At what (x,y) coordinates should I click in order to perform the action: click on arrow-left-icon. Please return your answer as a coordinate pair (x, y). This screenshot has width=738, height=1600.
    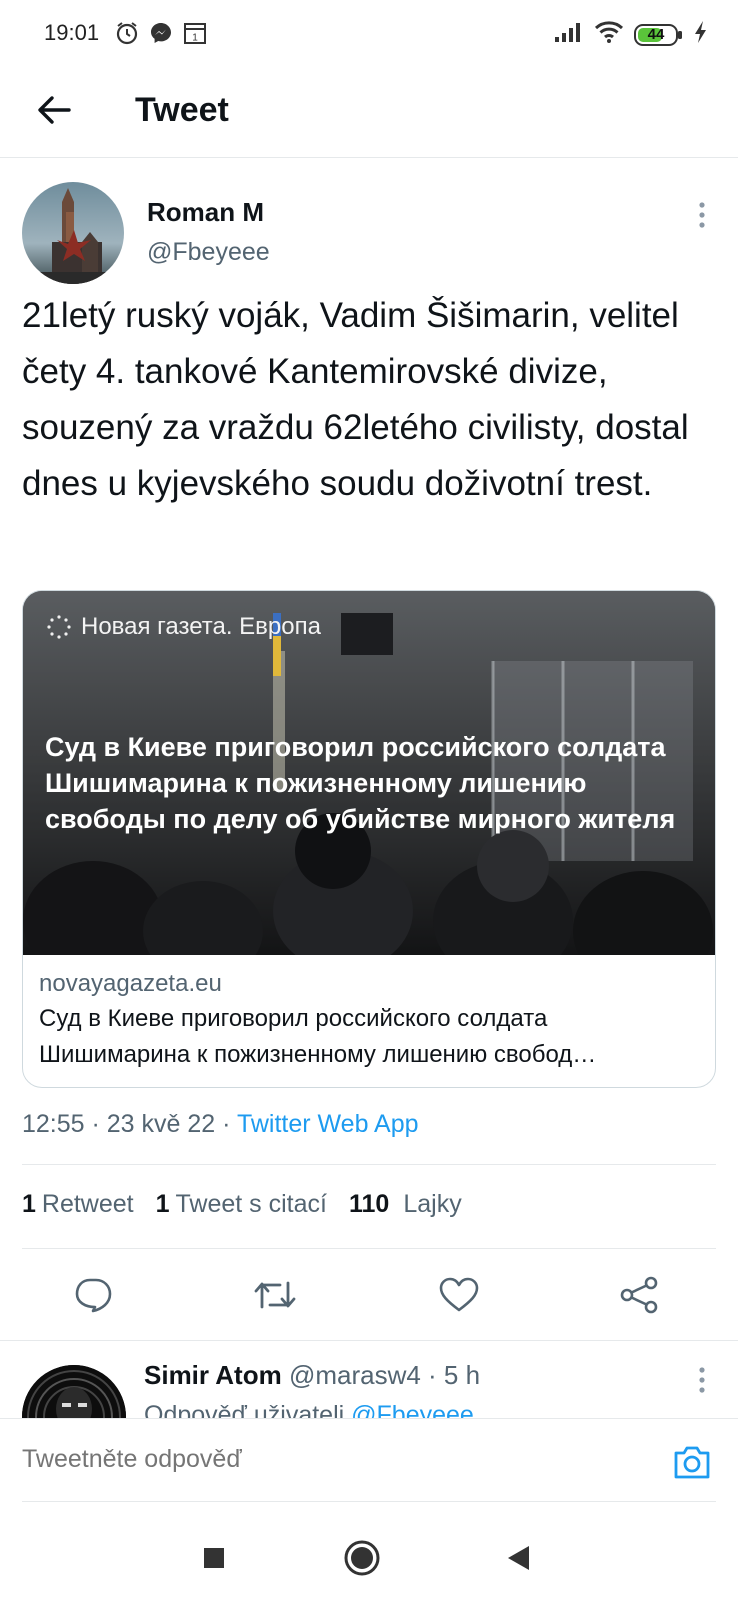
    Looking at the image, I should click on (54, 110).